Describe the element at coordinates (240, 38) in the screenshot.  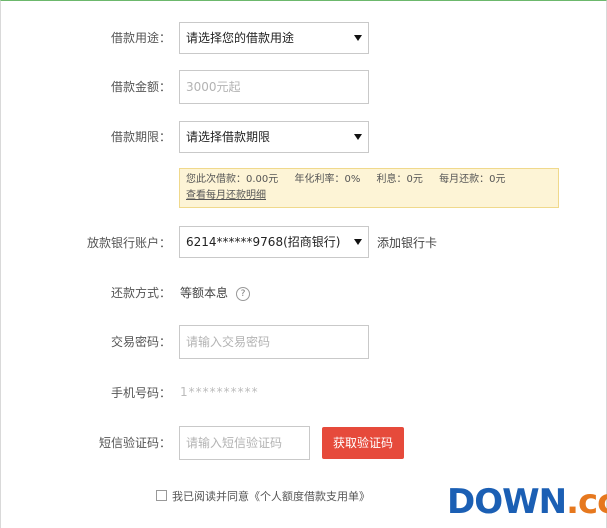
I see `purpose-select-value: 请选择您的借款用途` at that location.